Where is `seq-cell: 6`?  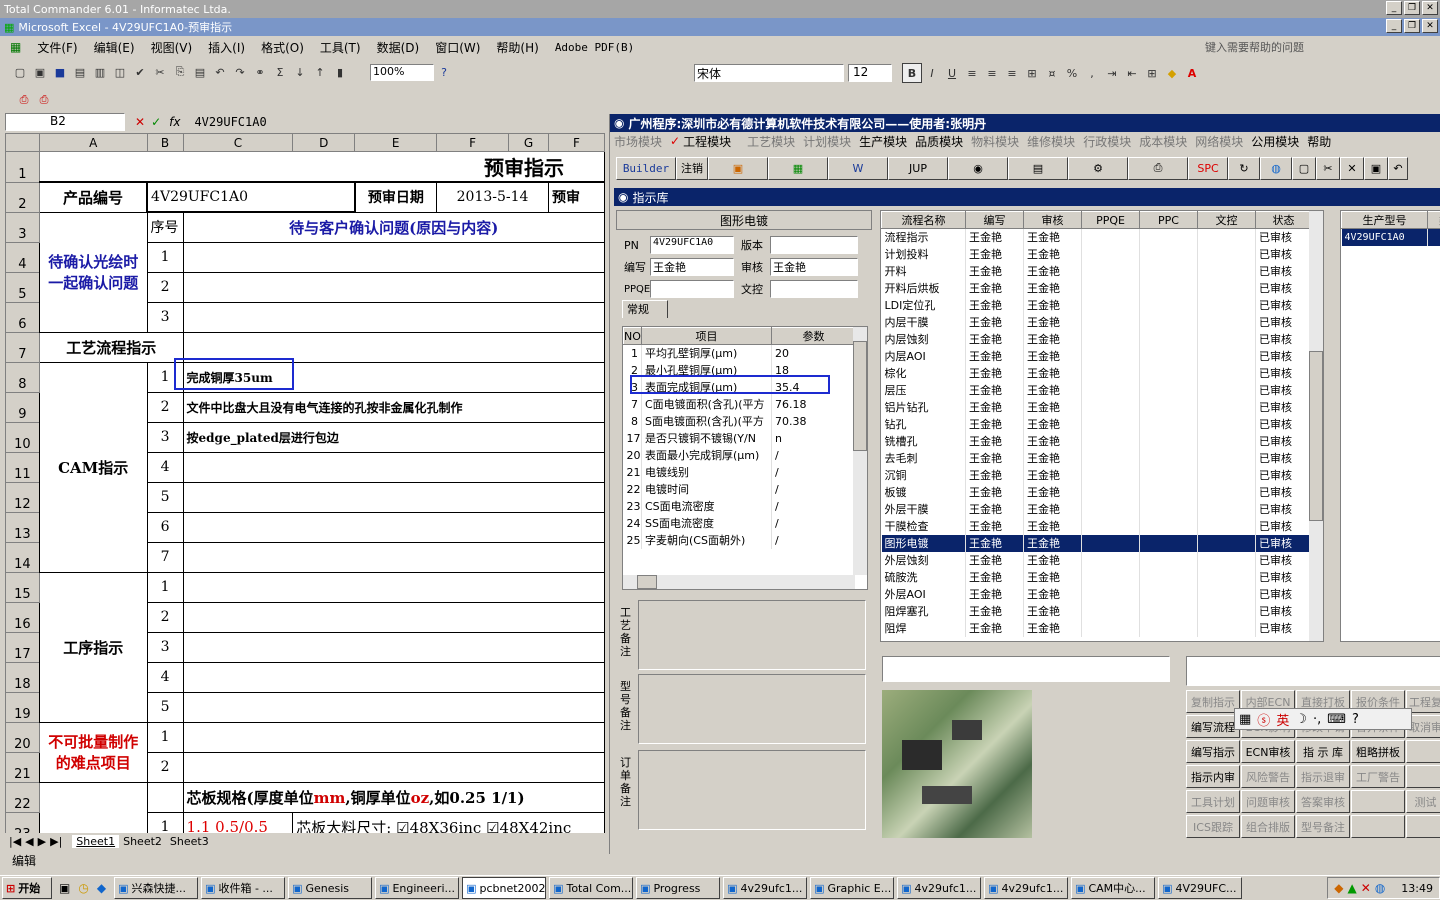
seq-cell: 6 is located at coordinates (165, 527).